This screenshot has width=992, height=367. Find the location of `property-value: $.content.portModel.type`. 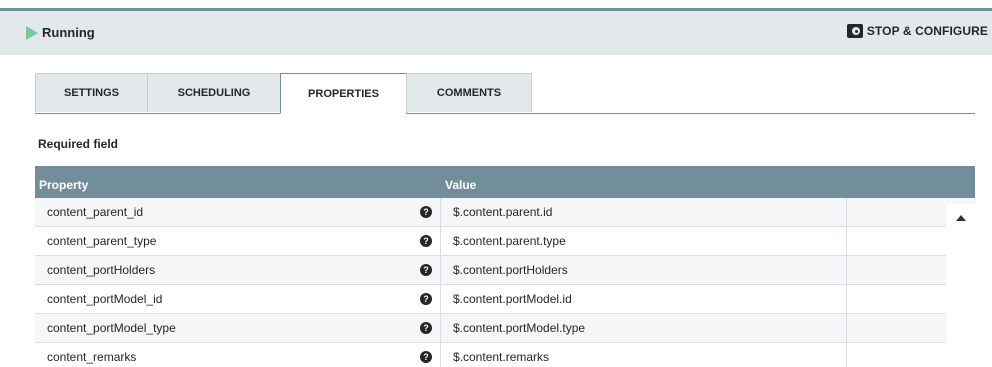

property-value: $.content.portModel.type is located at coordinates (519, 328).